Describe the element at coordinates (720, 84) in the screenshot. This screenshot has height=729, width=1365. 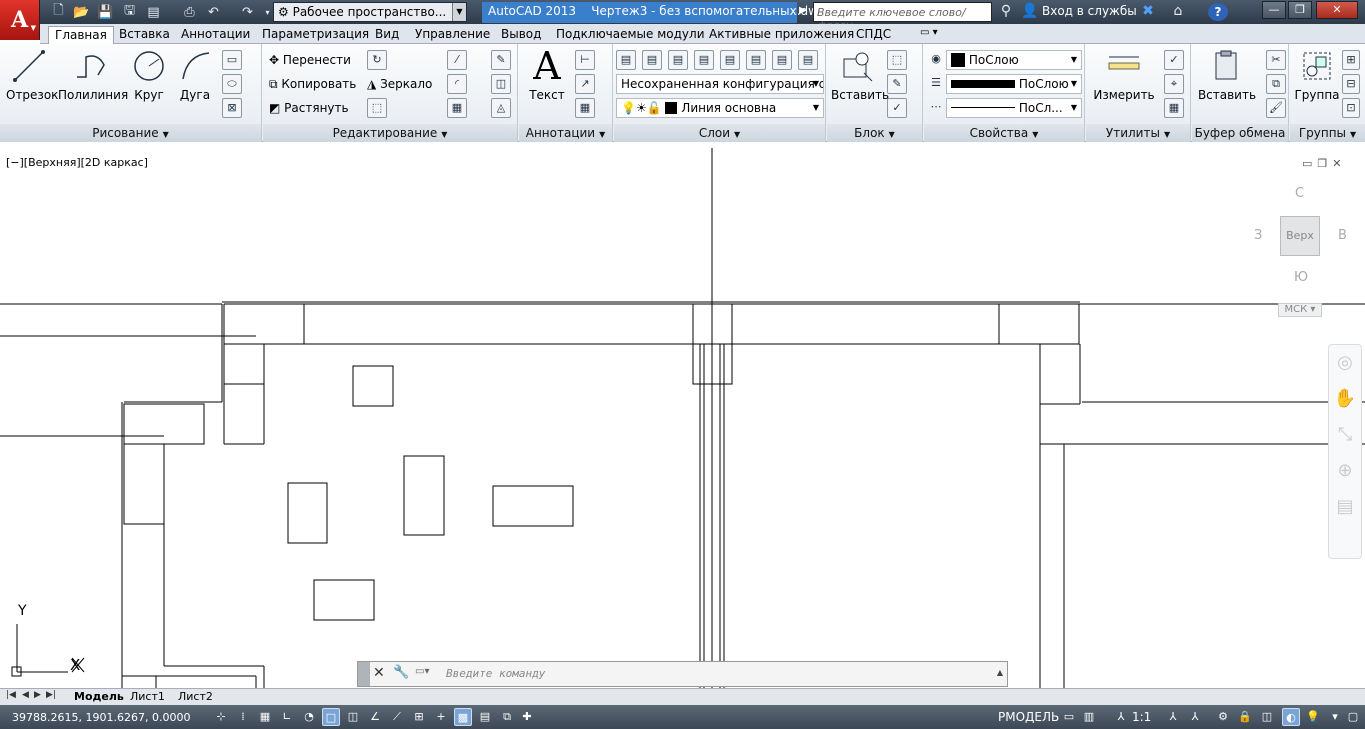
I see `layer-state-select: Несохраненная конфигурация сло ▼` at that location.